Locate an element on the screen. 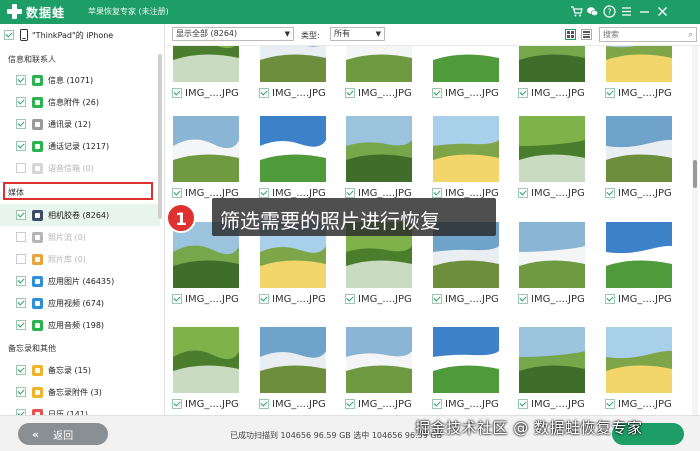 Image resolution: width=700 pixels, height=451 pixels. sidebar-item: 备忘录 (15) is located at coordinates (80, 370).